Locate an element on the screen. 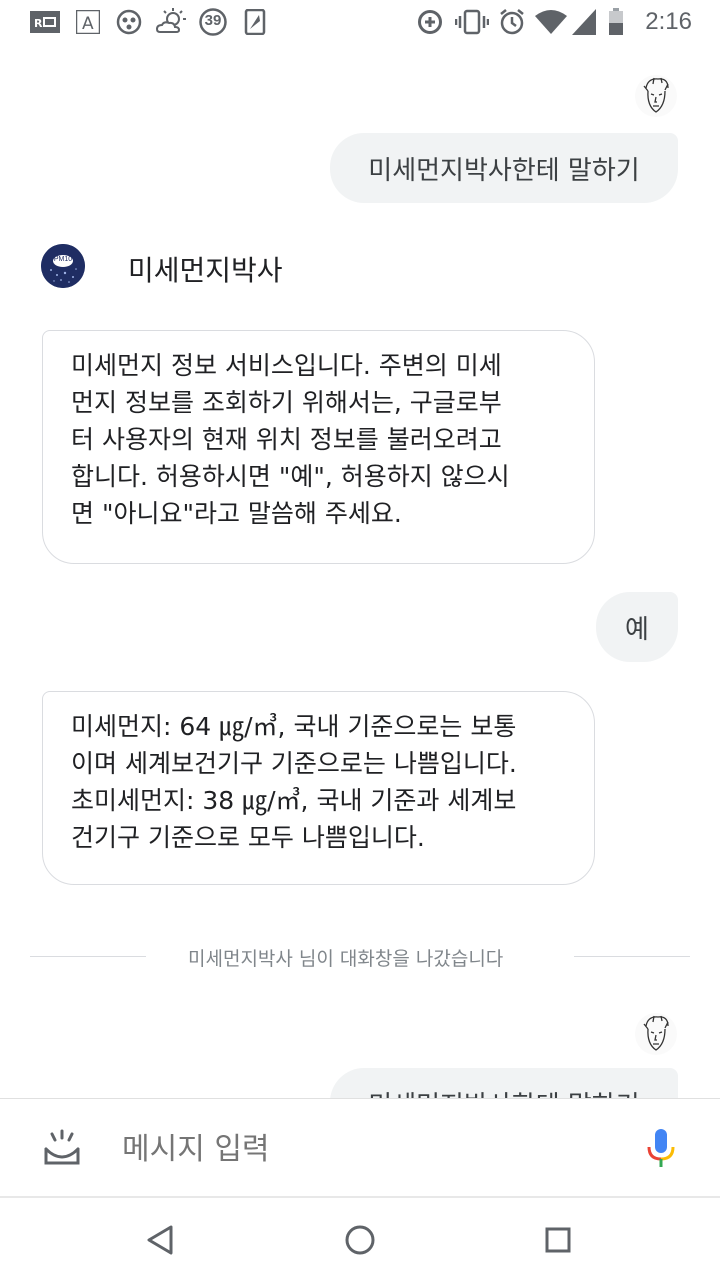 This screenshot has width=720, height=1282. a-icon: A is located at coordinates (88, 22).